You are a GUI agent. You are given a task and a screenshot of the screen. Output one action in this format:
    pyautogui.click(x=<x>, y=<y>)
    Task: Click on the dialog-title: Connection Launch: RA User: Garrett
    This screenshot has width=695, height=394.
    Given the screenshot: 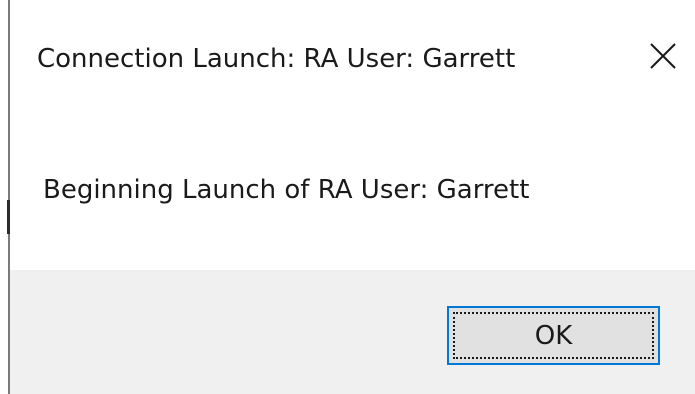 What is the action you would take?
    pyautogui.click(x=276, y=59)
    